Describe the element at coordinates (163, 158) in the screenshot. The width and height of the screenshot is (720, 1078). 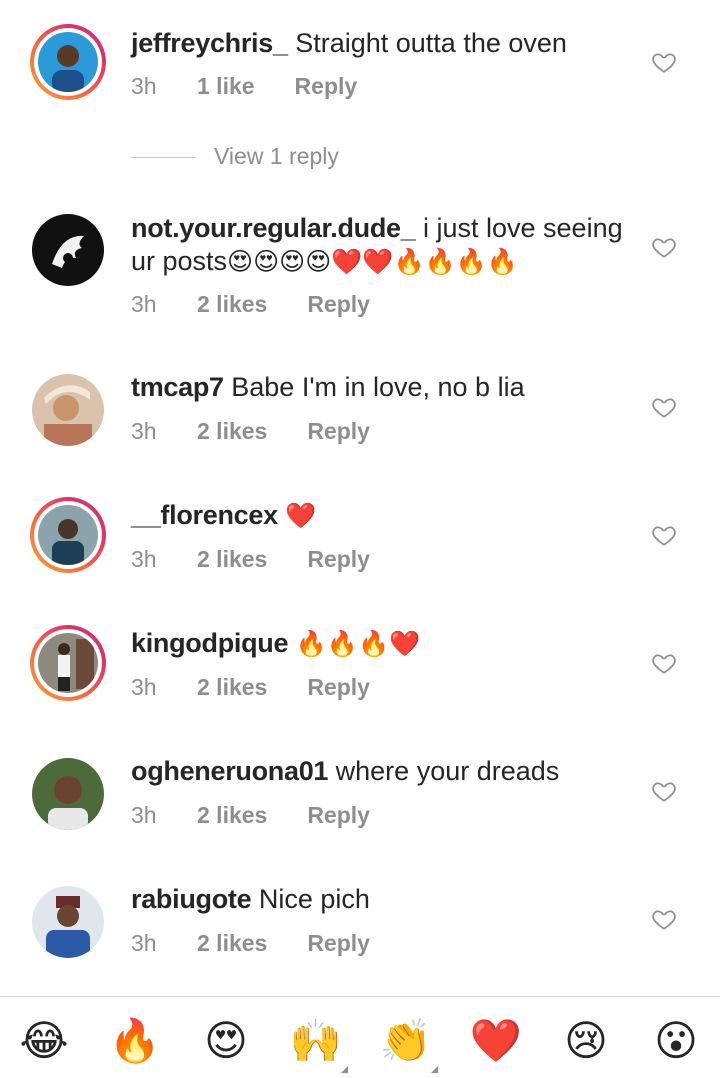
I see `divider-line` at that location.